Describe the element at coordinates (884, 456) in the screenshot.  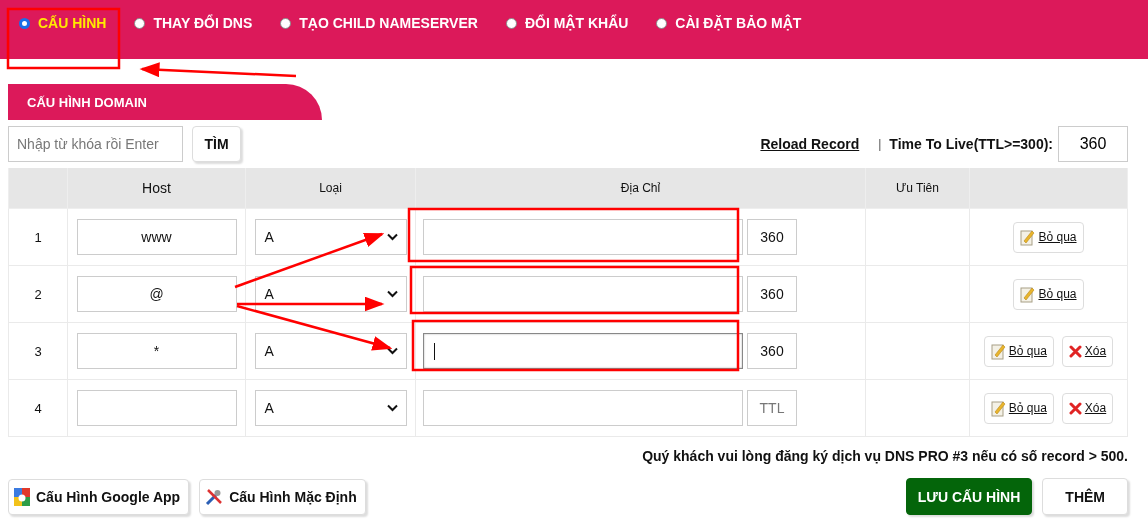
I see `notice-text: Quý khách vui lòng đăng ký dịch vụ DNS PRO #3 nếu có số record > 500.` at that location.